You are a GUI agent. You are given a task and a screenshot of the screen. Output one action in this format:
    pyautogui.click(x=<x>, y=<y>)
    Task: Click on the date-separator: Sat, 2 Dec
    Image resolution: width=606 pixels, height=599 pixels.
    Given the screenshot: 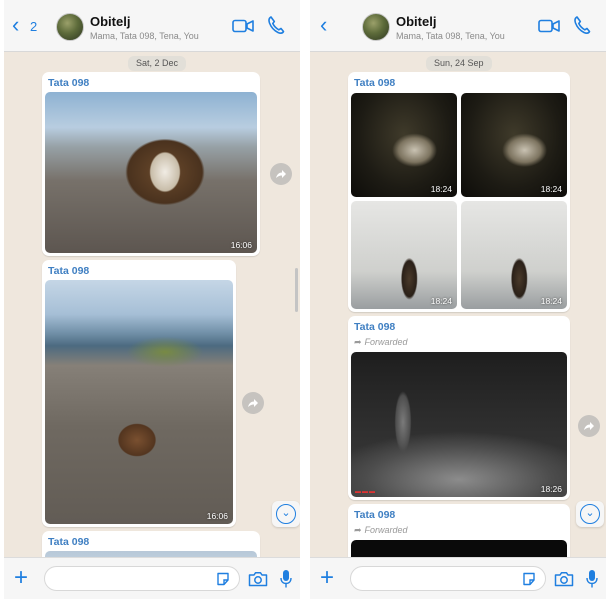 What is the action you would take?
    pyautogui.click(x=157, y=63)
    